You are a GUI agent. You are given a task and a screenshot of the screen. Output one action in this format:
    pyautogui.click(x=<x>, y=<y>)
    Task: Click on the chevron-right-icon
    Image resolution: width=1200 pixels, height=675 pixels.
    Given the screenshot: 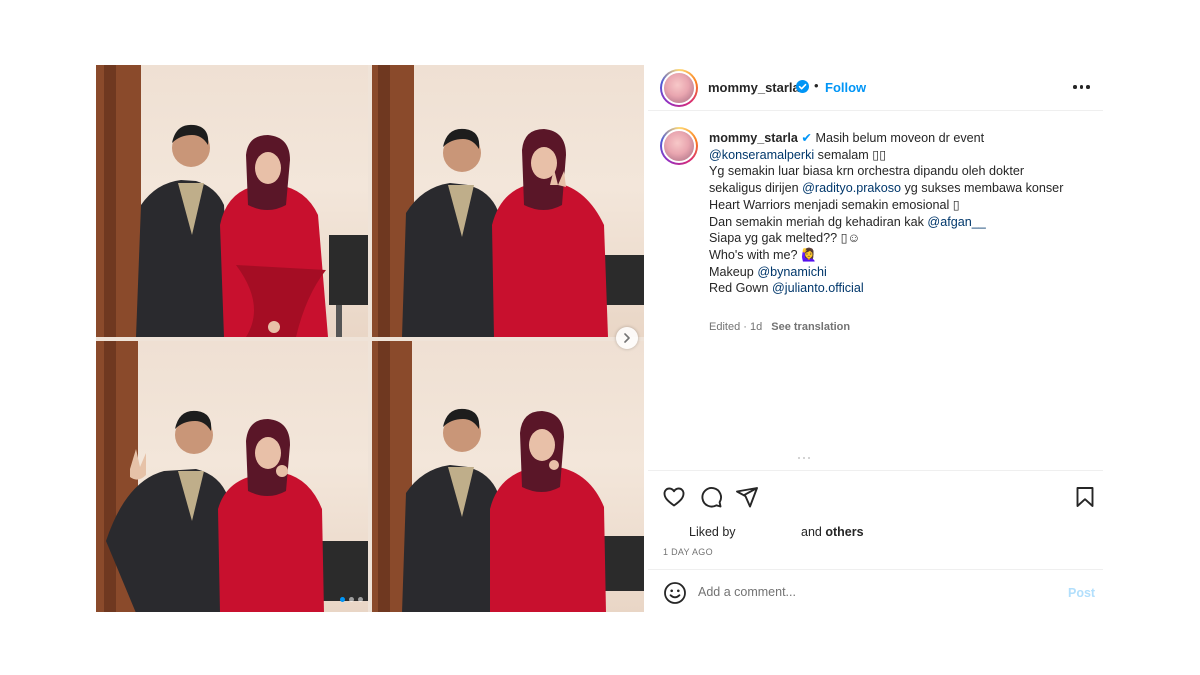 What is the action you would take?
    pyautogui.click(x=627, y=338)
    